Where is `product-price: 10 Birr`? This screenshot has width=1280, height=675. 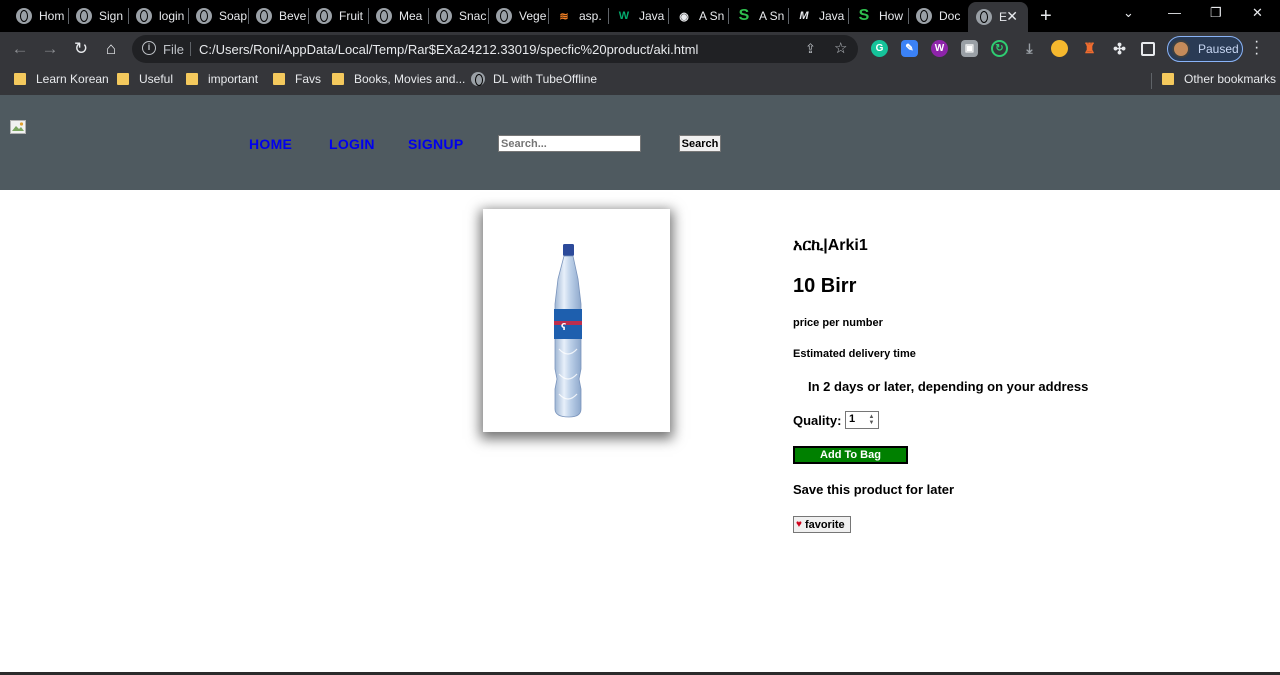 product-price: 10 Birr is located at coordinates (825, 286).